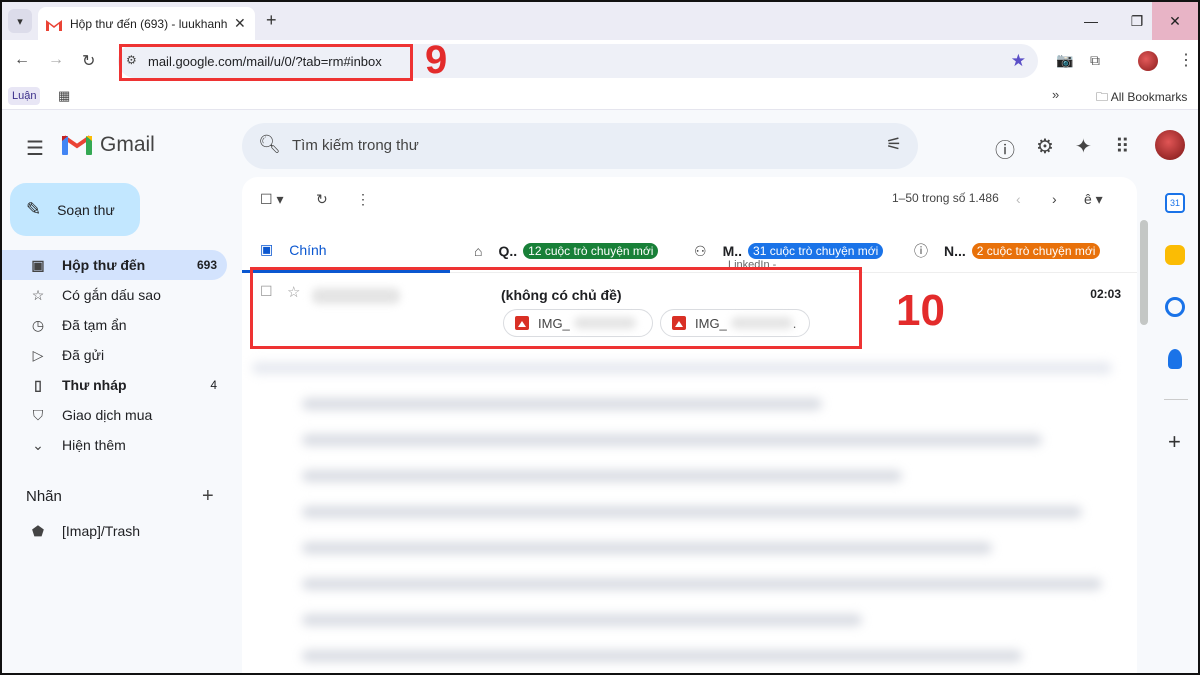 The height and width of the screenshot is (675, 1200). What do you see at coordinates (1122, 146) in the screenshot?
I see `google-apps-icon: ⠿` at bounding box center [1122, 146].